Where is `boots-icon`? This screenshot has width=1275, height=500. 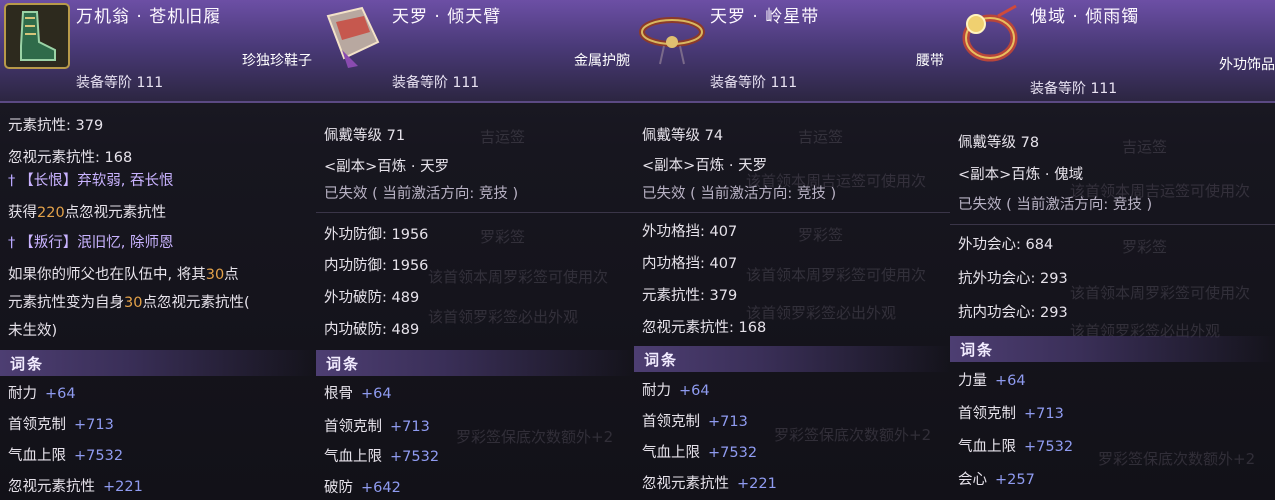
boots-icon is located at coordinates (37, 36).